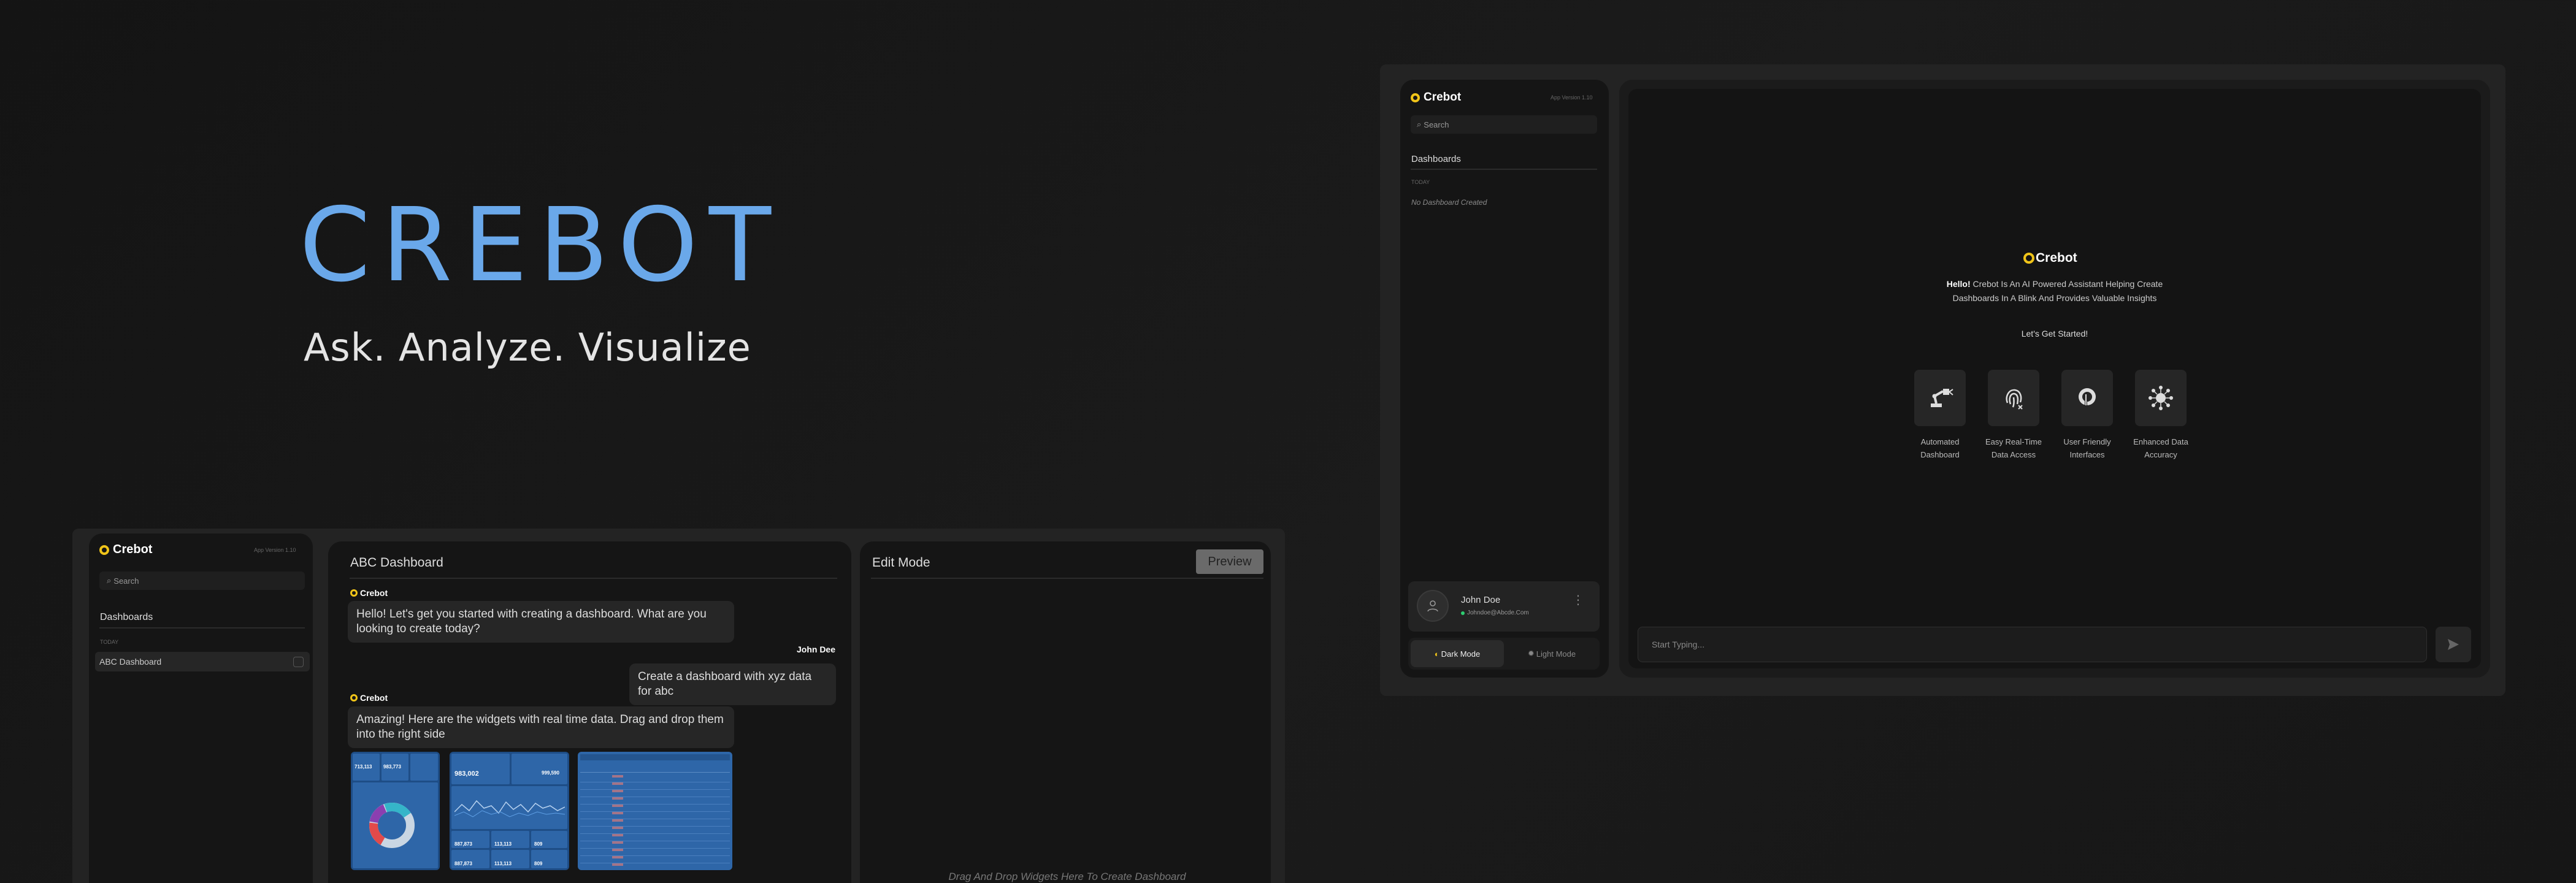 This screenshot has width=2576, height=883. What do you see at coordinates (815, 649) in the screenshot?
I see `user-label: John Dee` at bounding box center [815, 649].